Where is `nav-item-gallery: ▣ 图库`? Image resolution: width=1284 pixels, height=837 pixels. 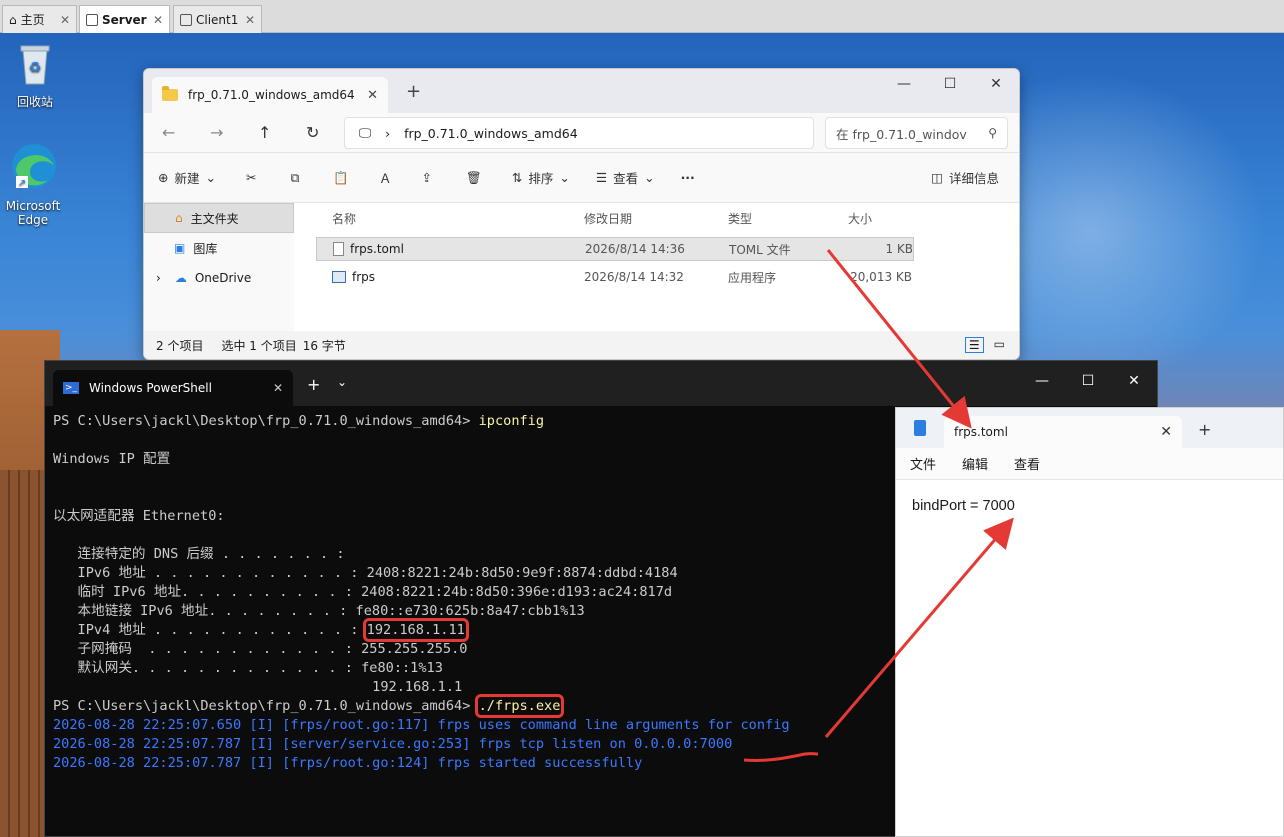
nav-item-gallery: ▣ 图库 is located at coordinates (219, 248).